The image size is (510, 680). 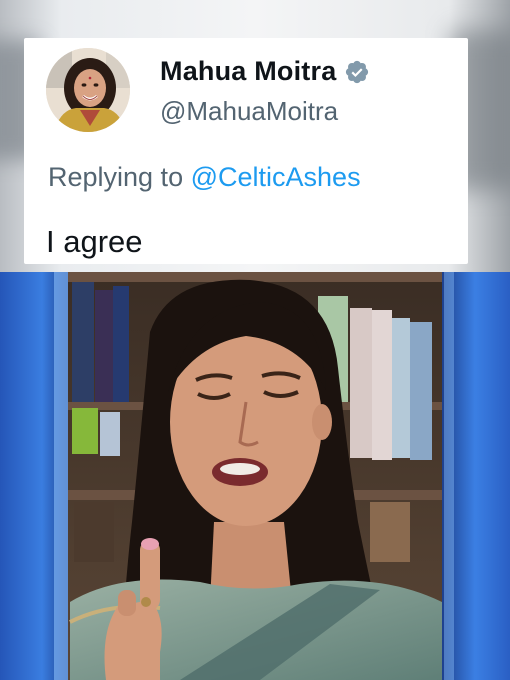 I want to click on display-name-row: Mahua Moitra, so click(x=265, y=71).